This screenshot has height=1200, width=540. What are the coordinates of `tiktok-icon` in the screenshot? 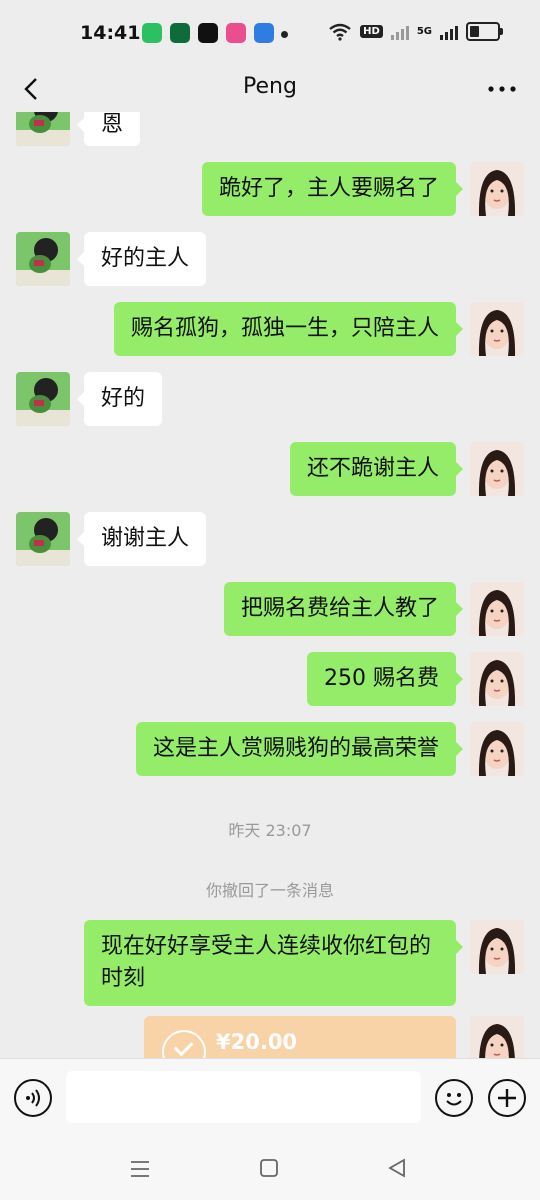 It's located at (208, 33).